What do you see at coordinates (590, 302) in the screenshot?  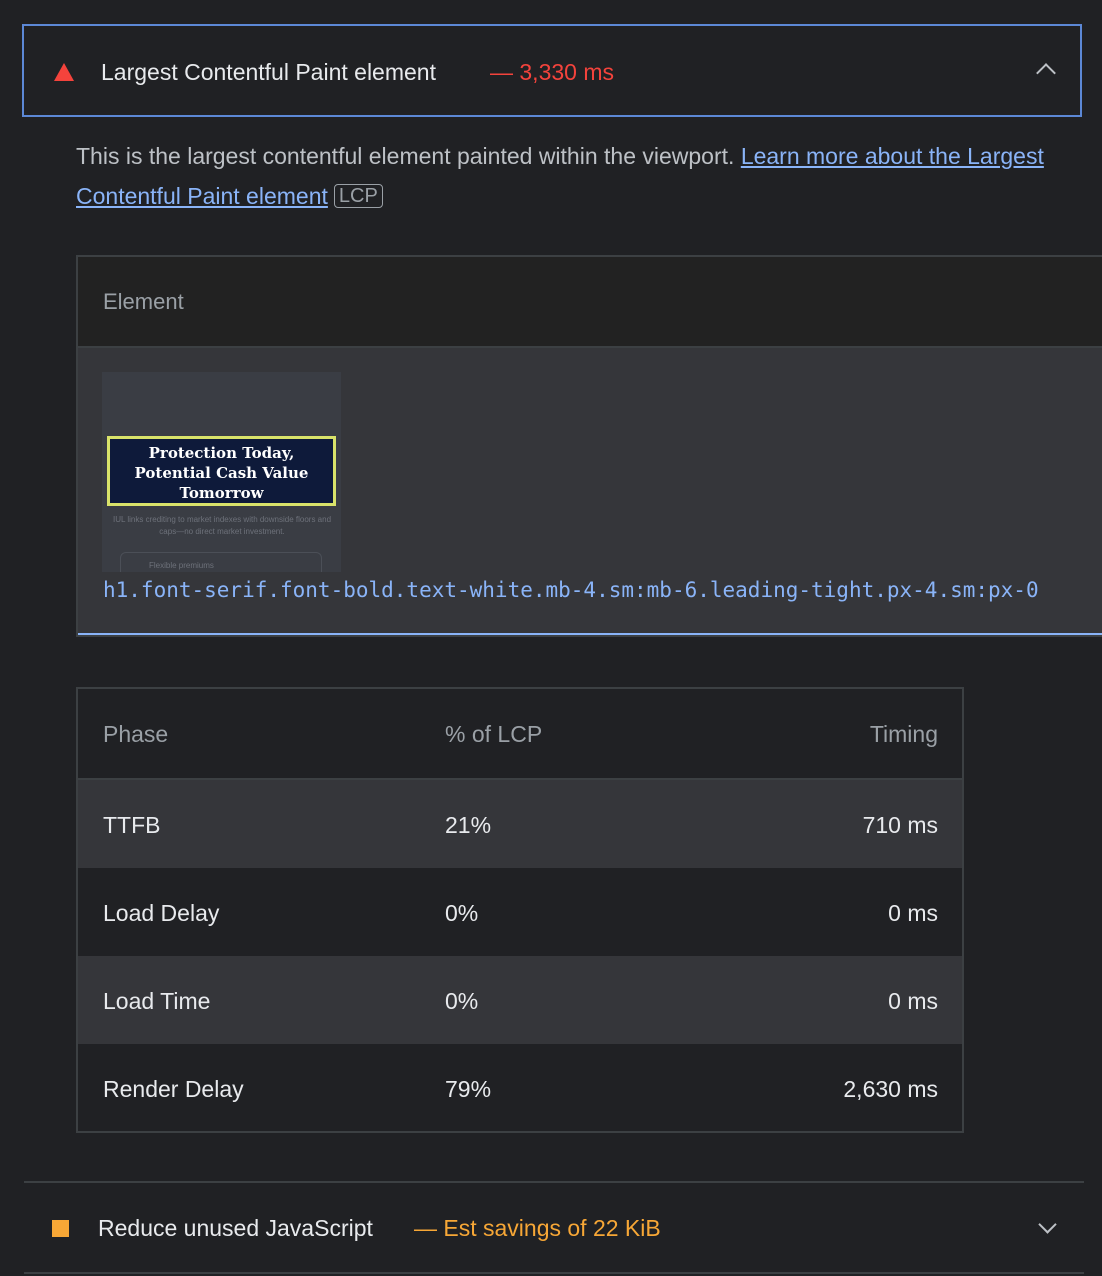 I see `element-table-header: Element` at bounding box center [590, 302].